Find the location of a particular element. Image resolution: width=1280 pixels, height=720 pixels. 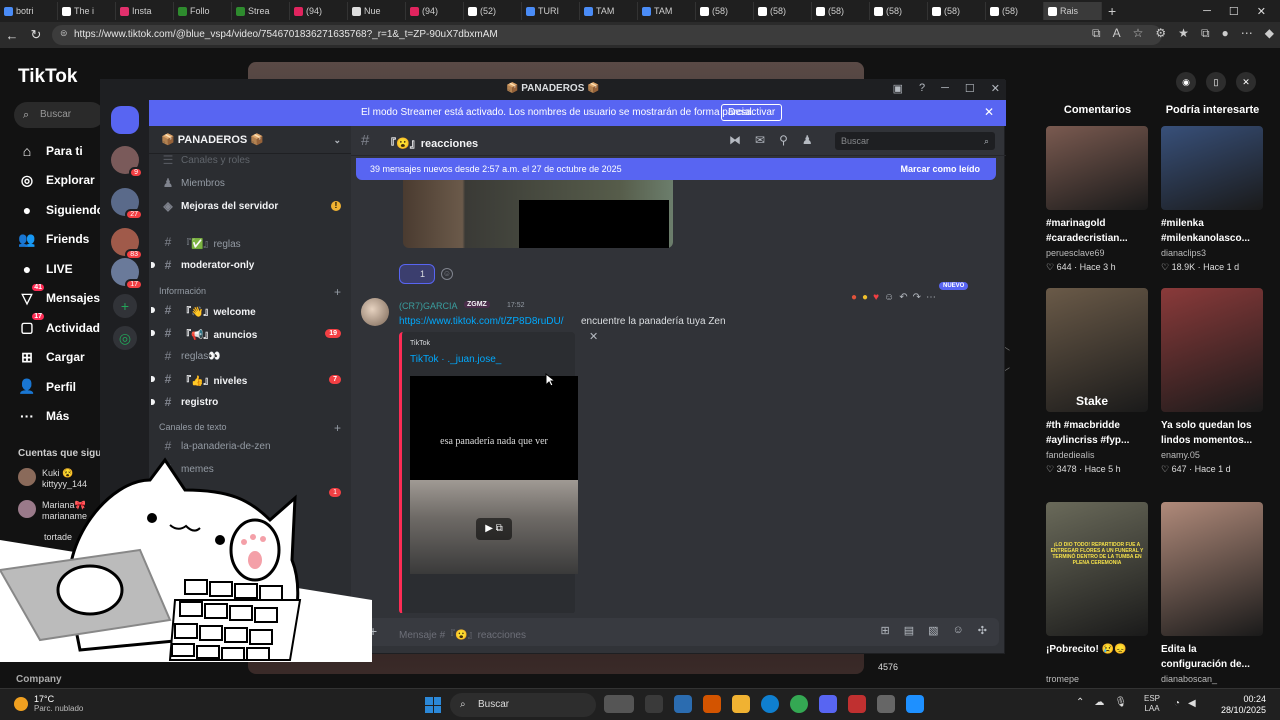

widgets-icon is located at coordinates (619, 704).